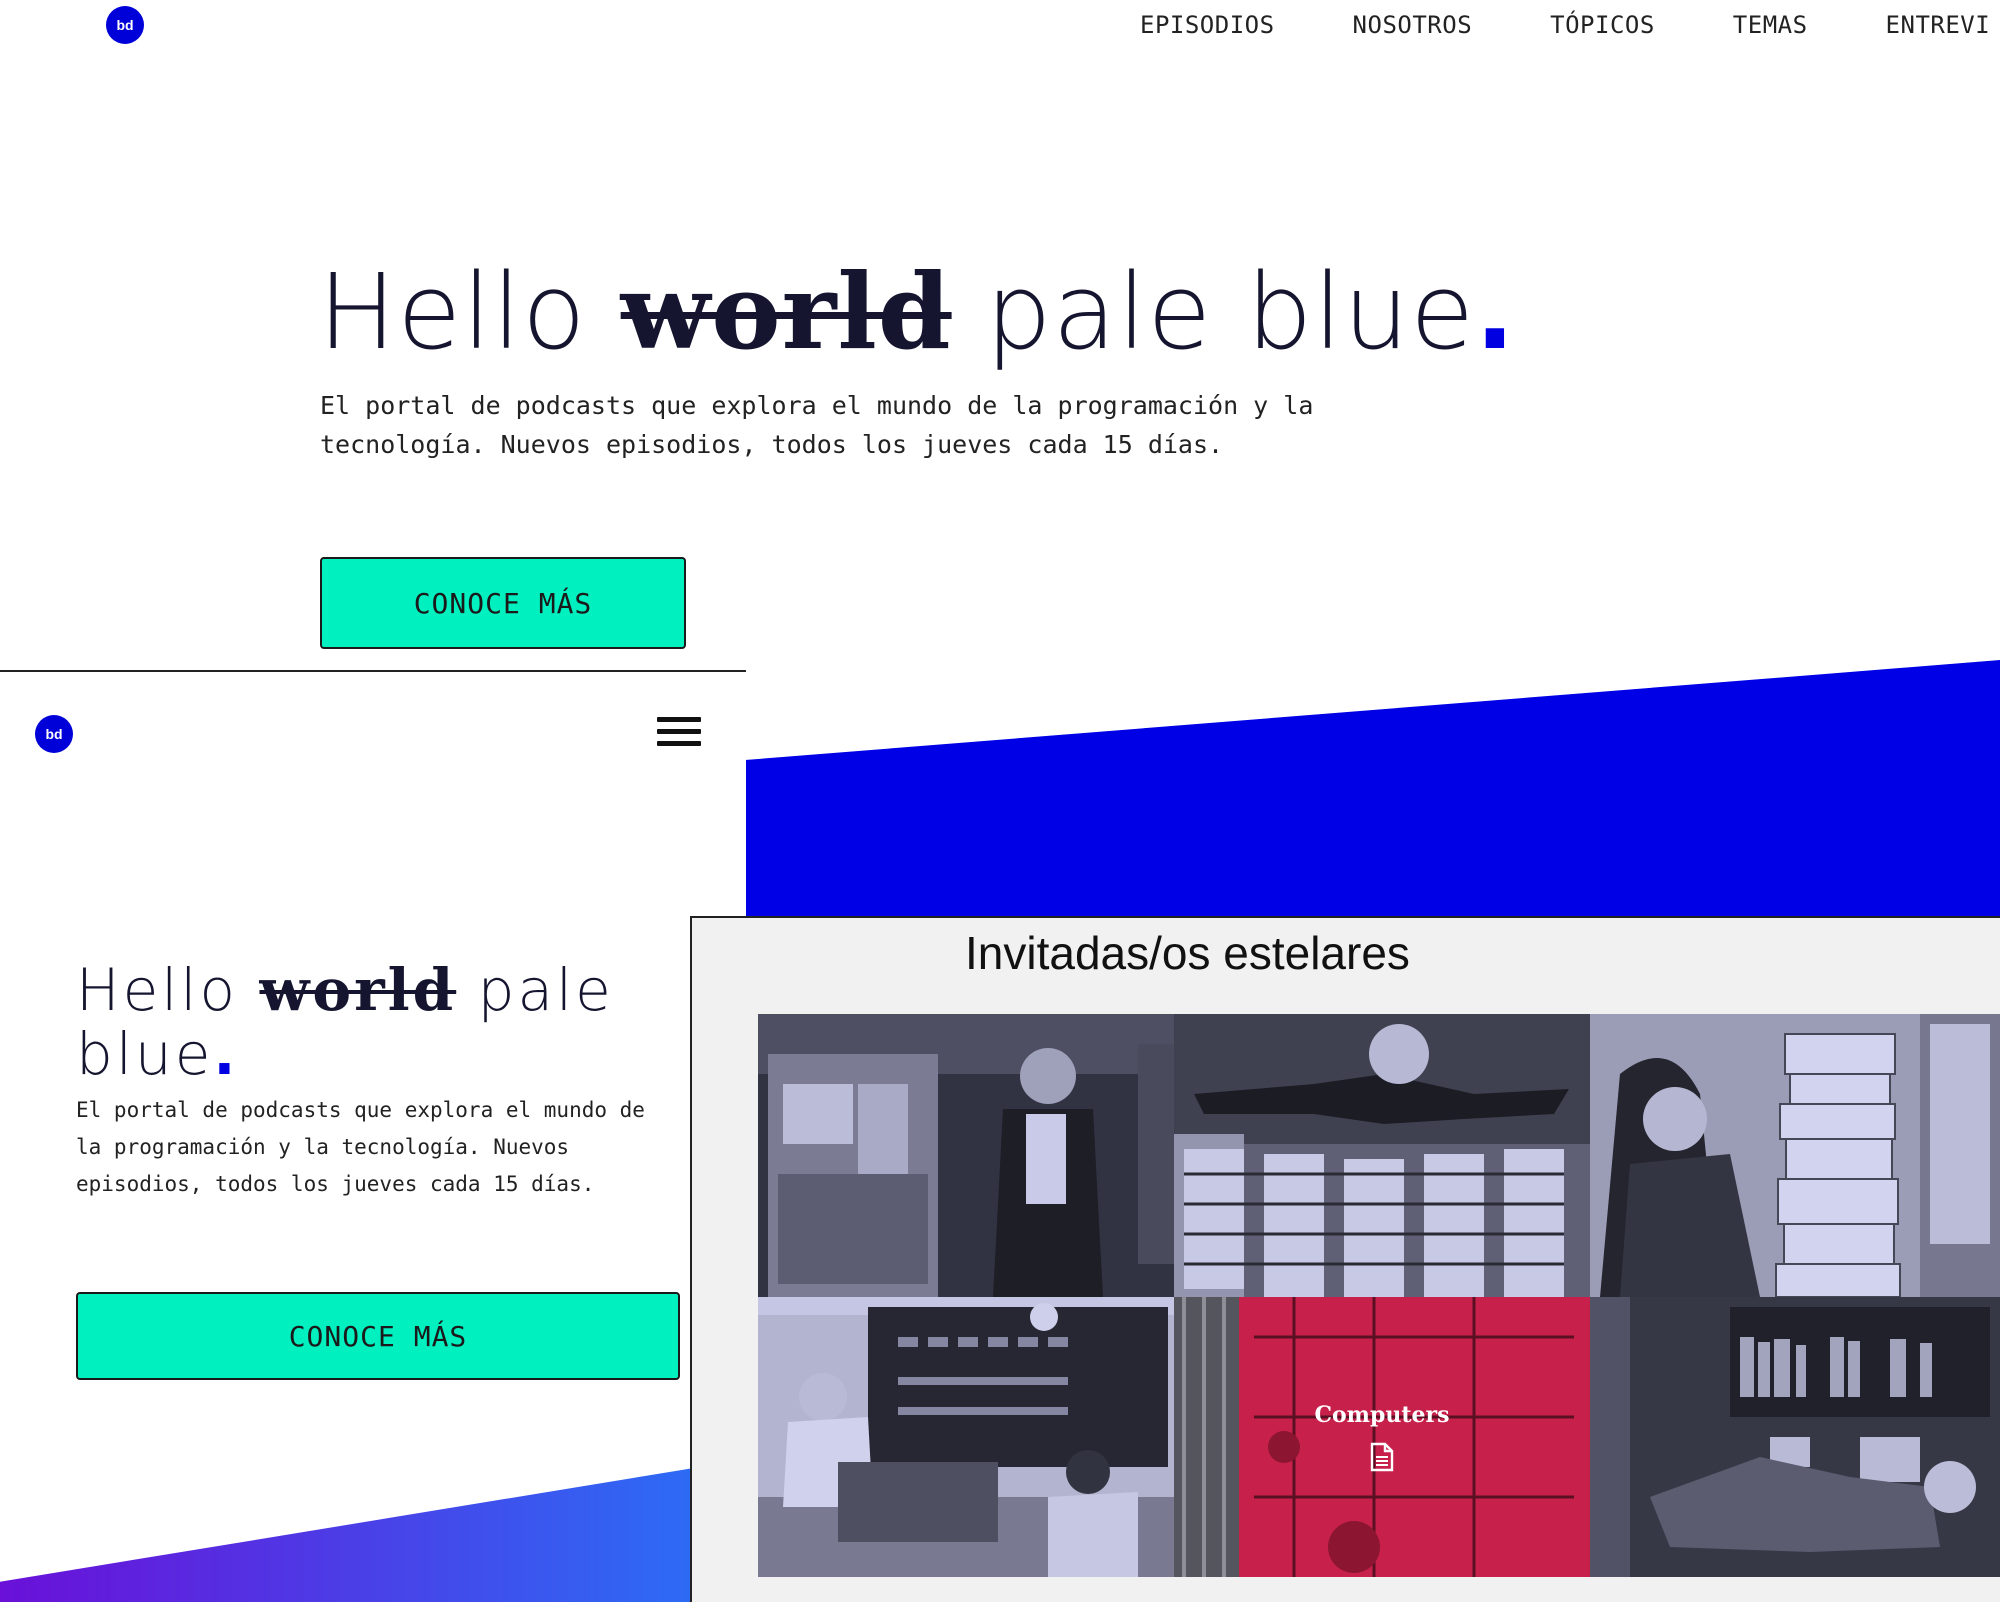 The image size is (2000, 1602). What do you see at coordinates (469, 312) in the screenshot?
I see `hero-title-start: Hello` at bounding box center [469, 312].